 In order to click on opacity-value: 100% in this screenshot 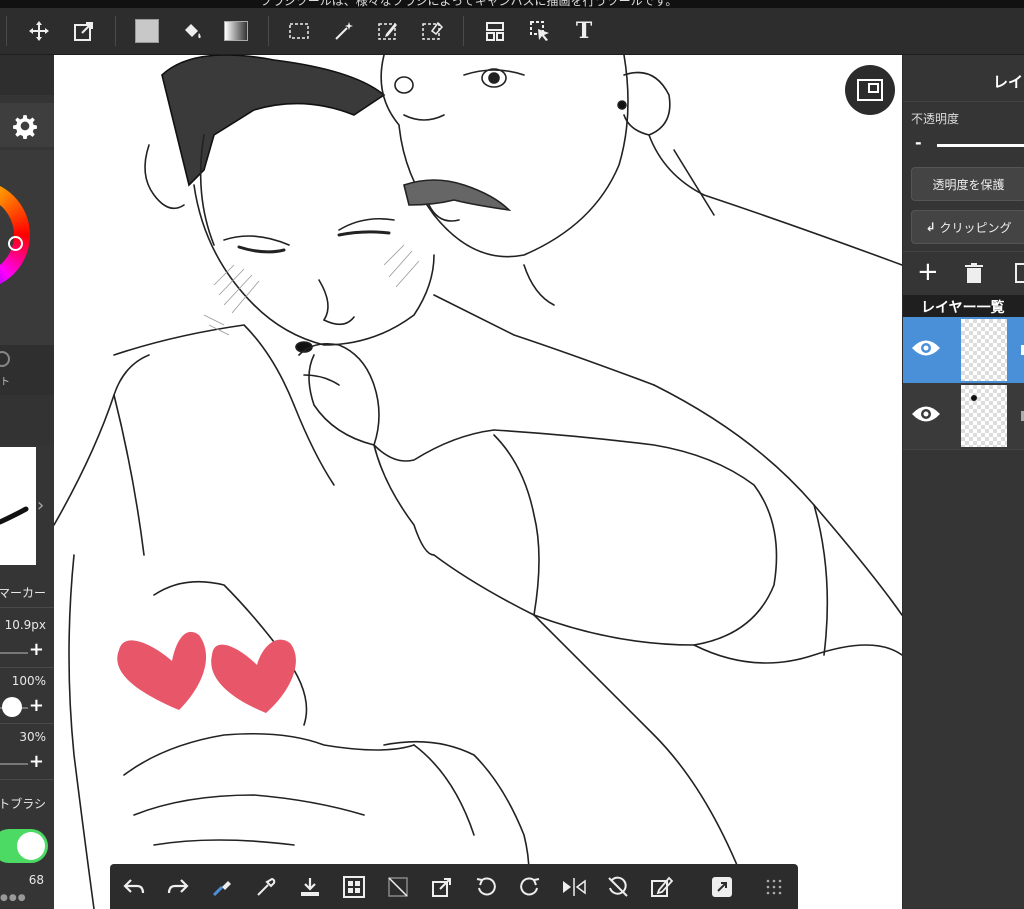, I will do `click(28, 681)`.